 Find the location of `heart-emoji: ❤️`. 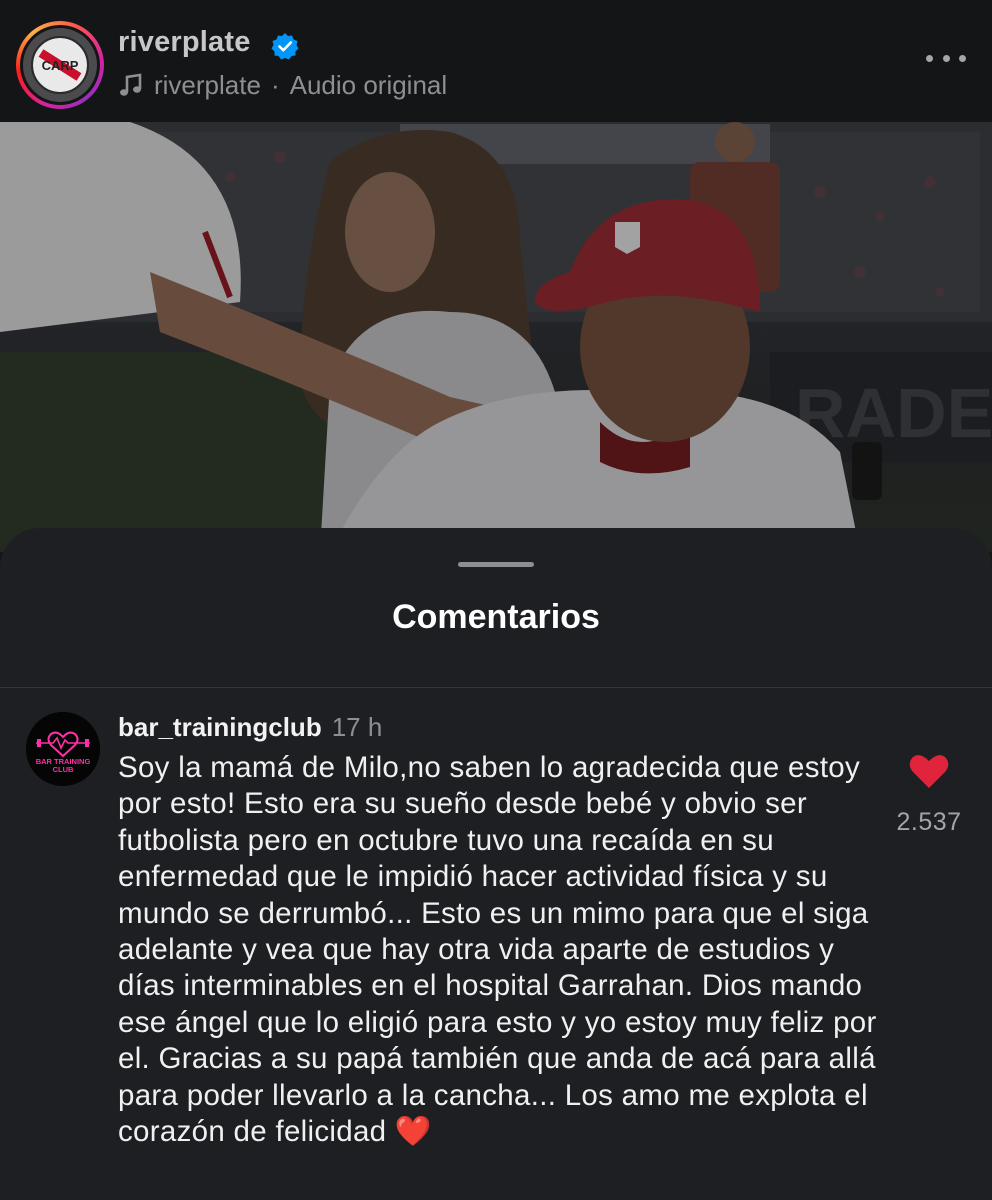

heart-emoji: ❤️ is located at coordinates (413, 1132).